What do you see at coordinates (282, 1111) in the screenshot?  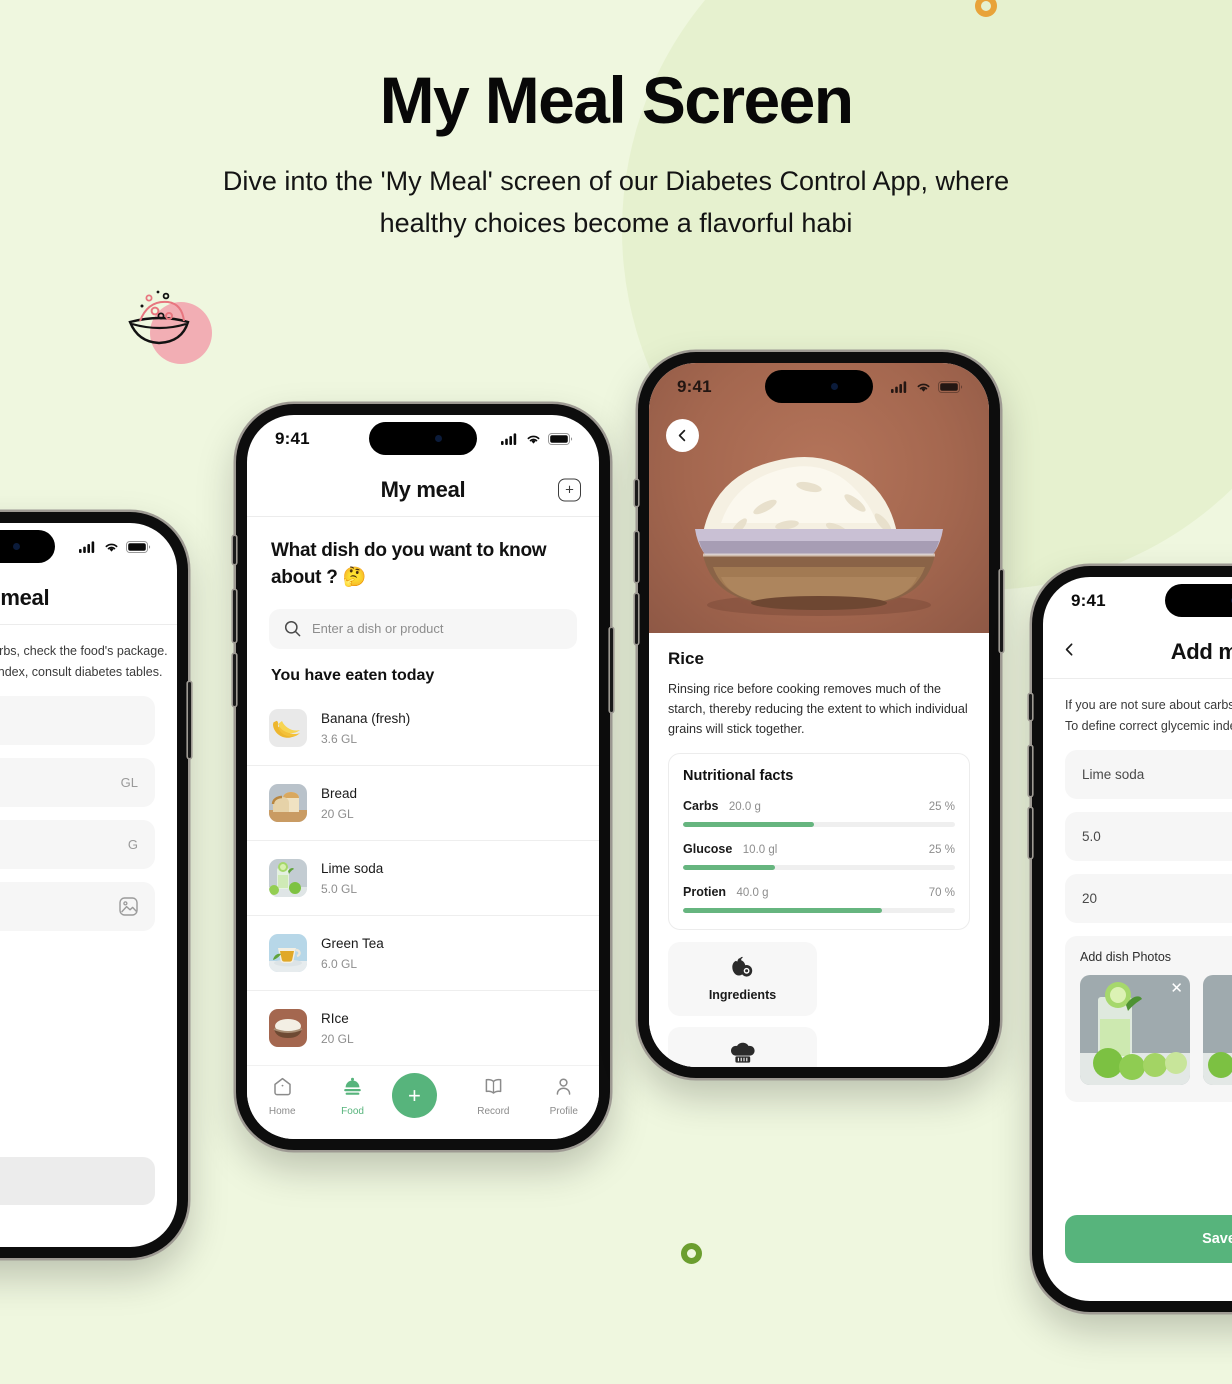 I see `tab-label: Home` at bounding box center [282, 1111].